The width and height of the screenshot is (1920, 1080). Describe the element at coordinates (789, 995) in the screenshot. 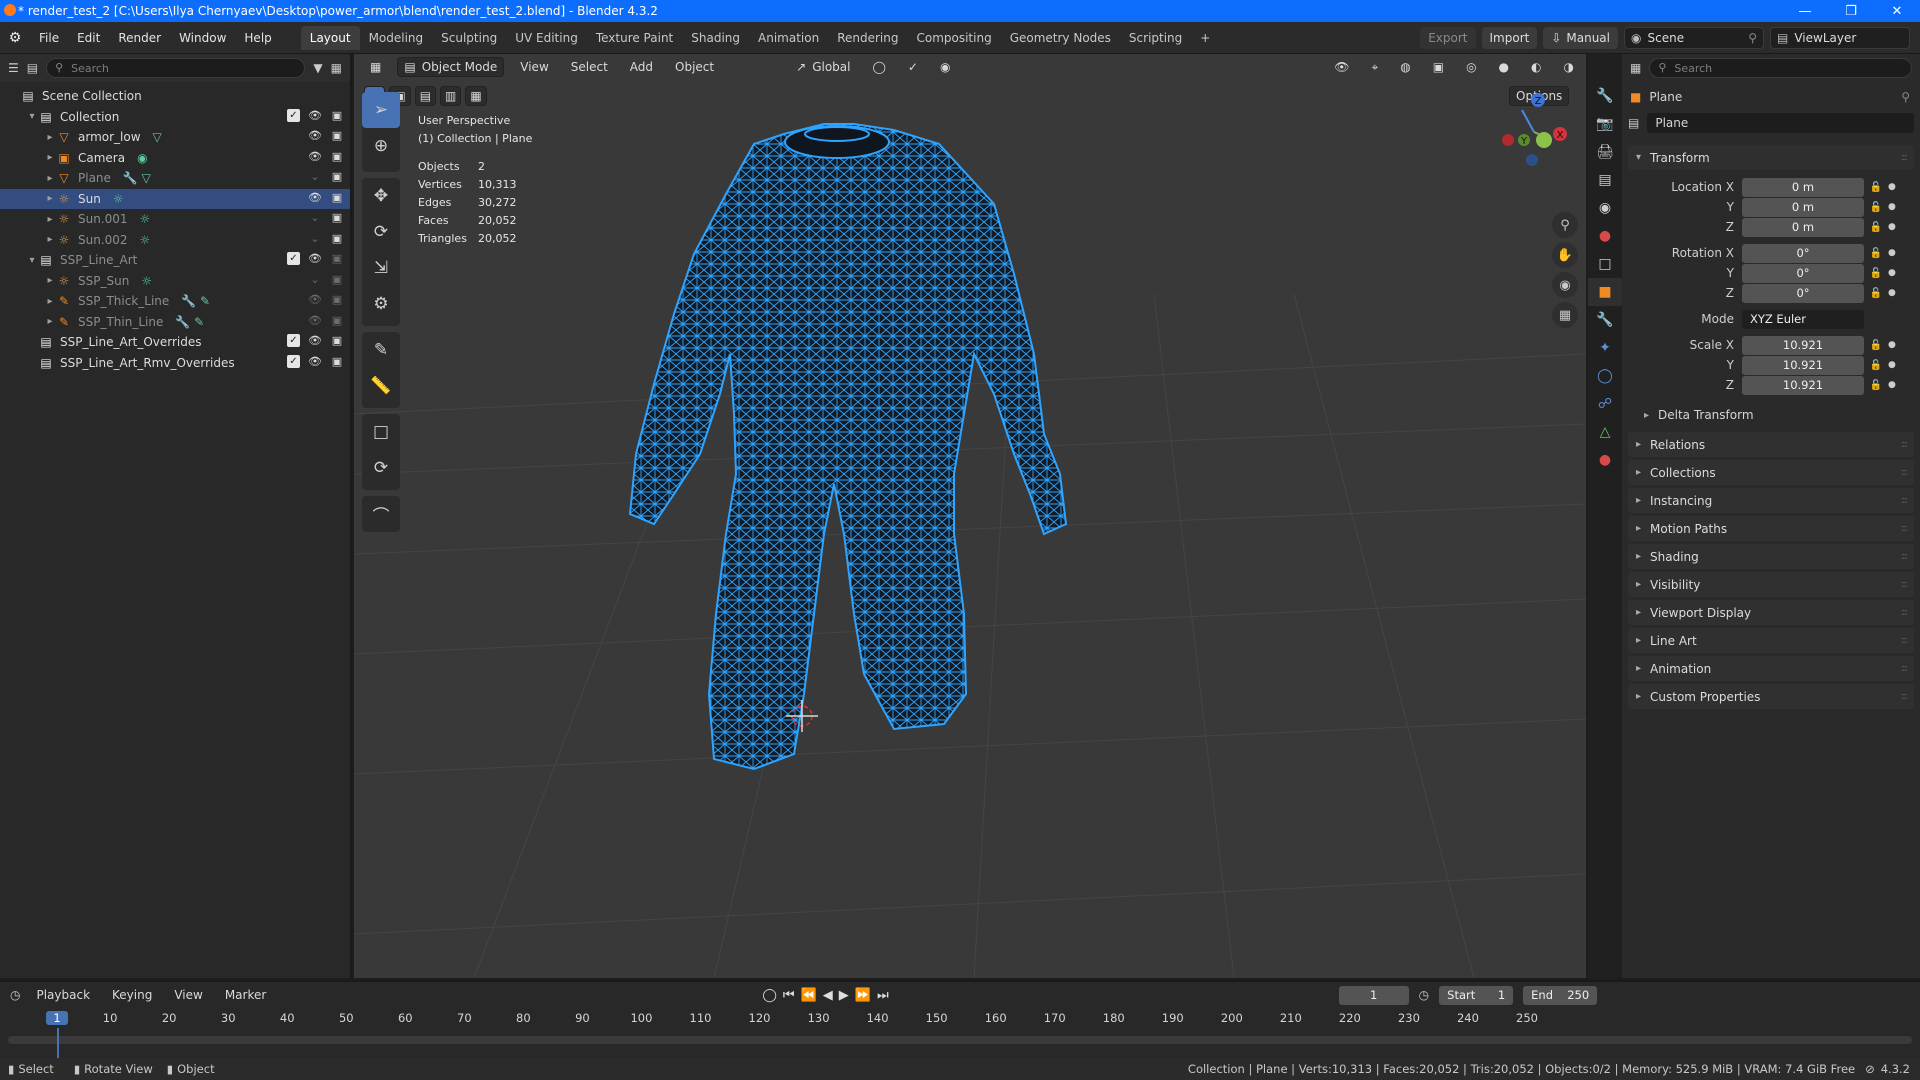

I see `jump-start-icon: ⏮` at that location.